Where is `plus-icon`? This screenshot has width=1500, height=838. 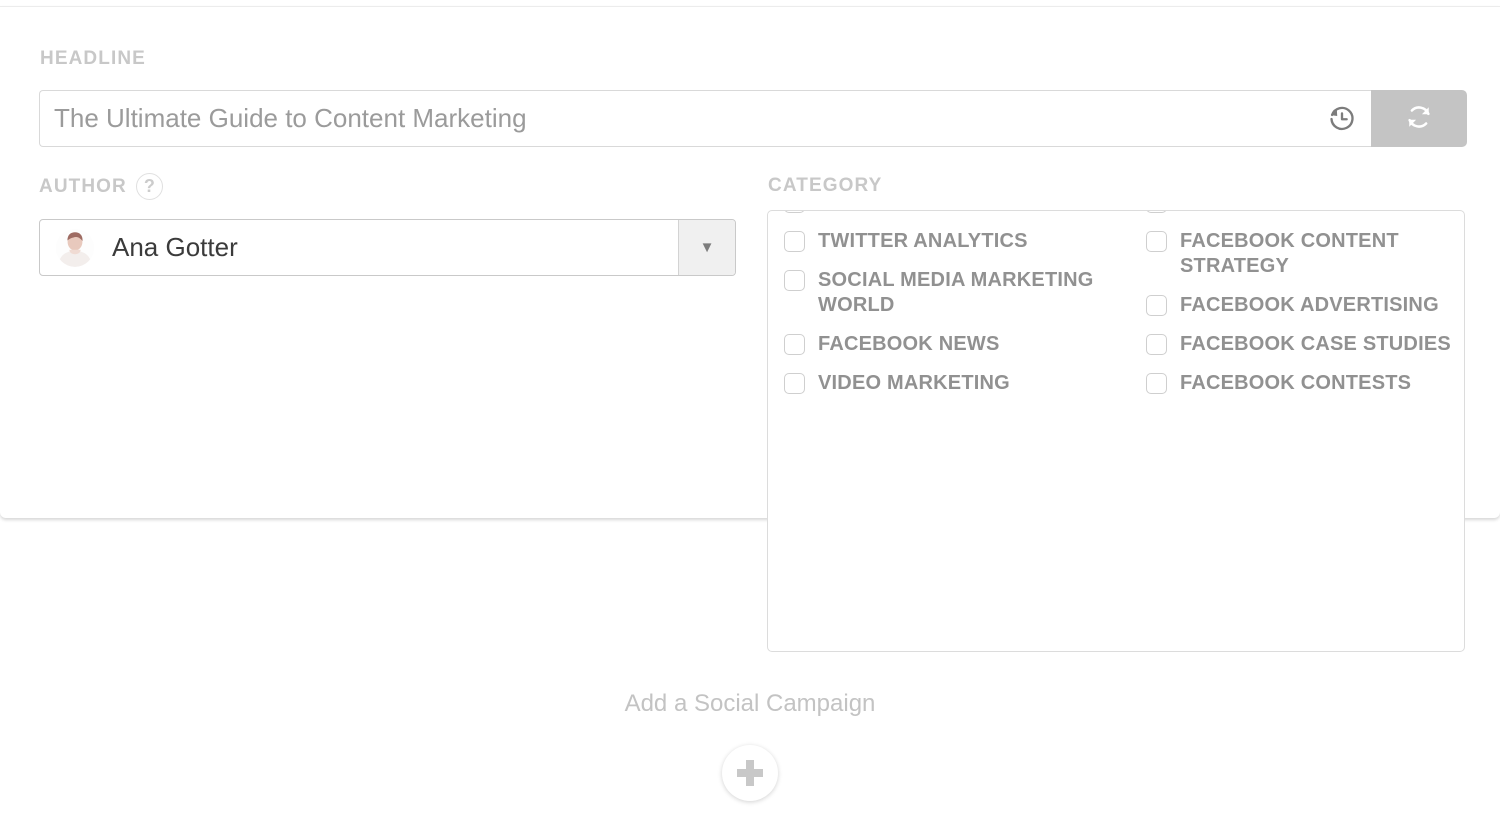 plus-icon is located at coordinates (750, 773).